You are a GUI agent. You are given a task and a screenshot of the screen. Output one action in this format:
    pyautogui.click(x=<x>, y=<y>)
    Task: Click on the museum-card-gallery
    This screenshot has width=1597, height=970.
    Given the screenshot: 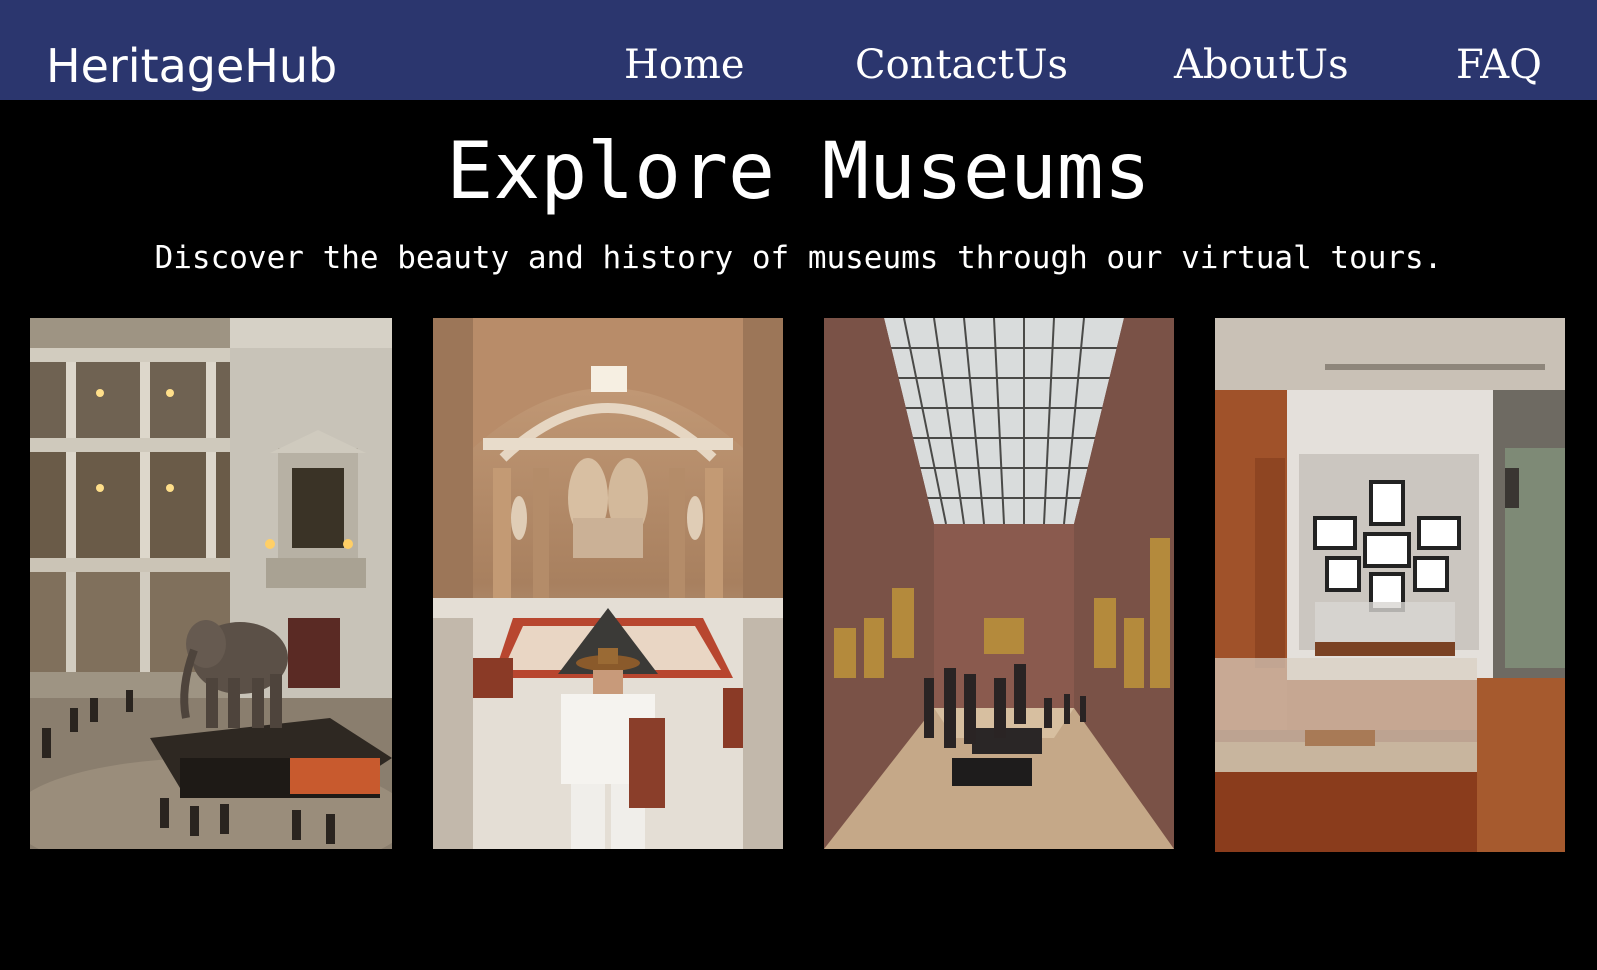 What is the action you would take?
    pyautogui.click(x=999, y=583)
    